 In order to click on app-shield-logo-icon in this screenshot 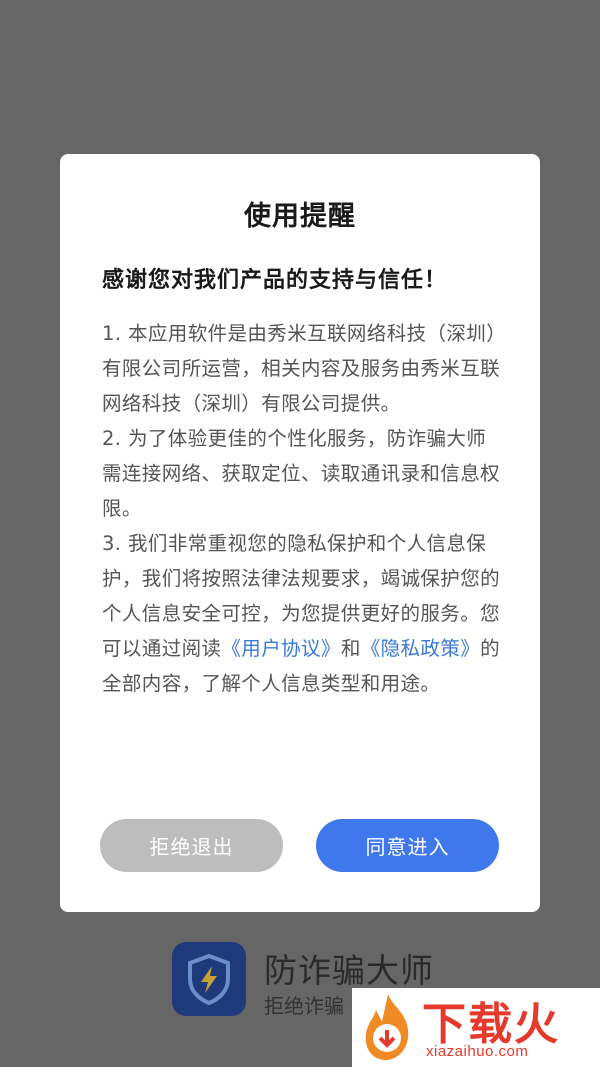, I will do `click(209, 979)`.